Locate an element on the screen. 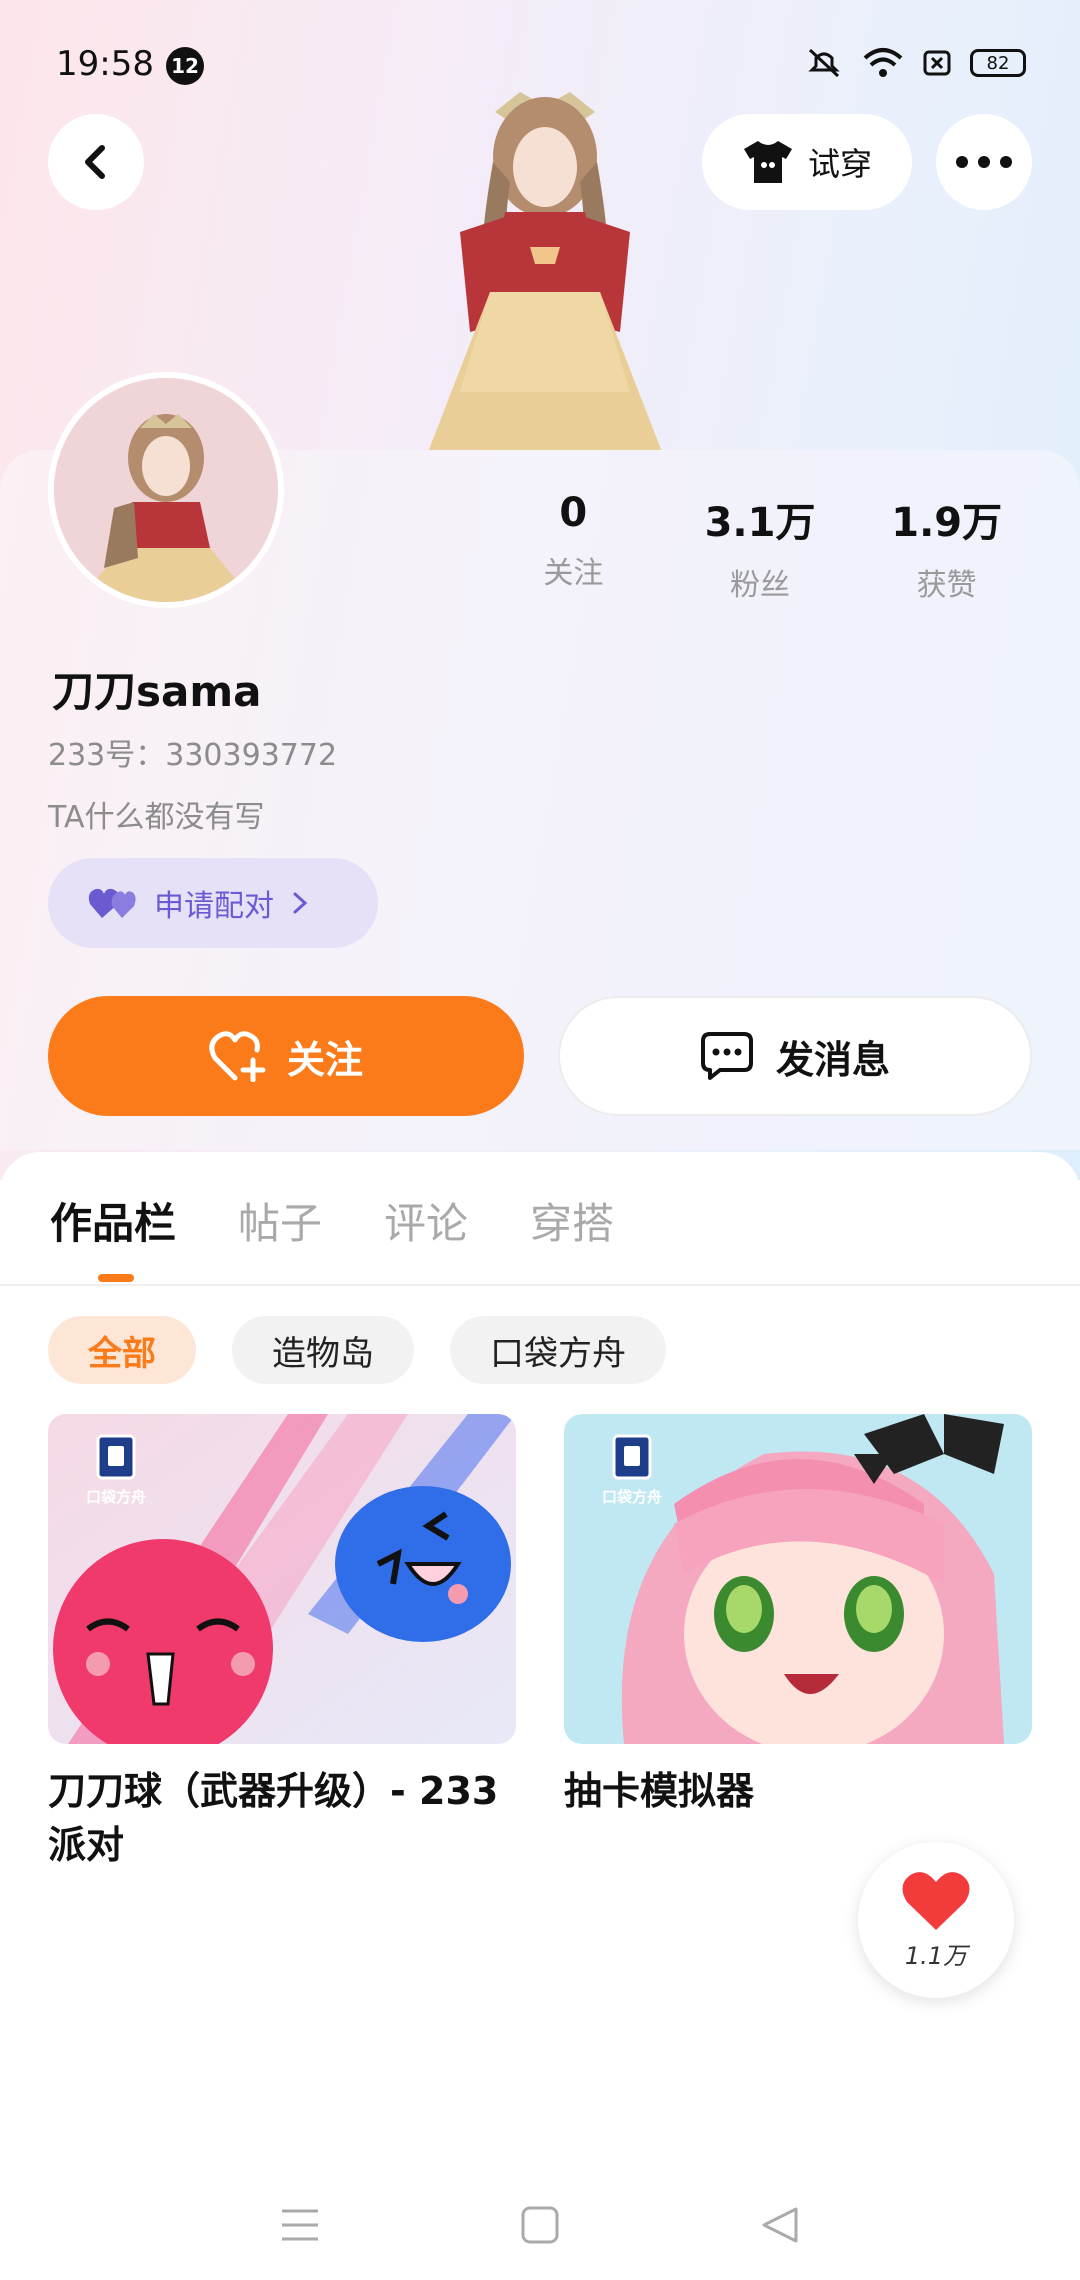 This screenshot has width=1080, height=2280. tab-comments: 评论 is located at coordinates (426, 1220).